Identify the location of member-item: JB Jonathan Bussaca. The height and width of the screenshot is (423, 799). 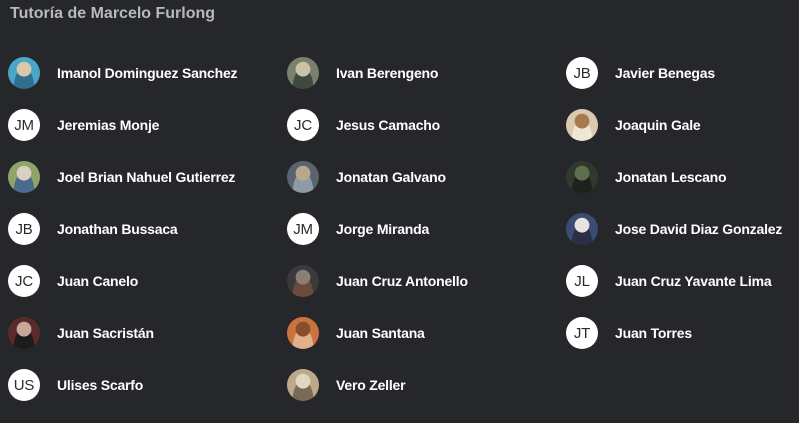
(93, 229).